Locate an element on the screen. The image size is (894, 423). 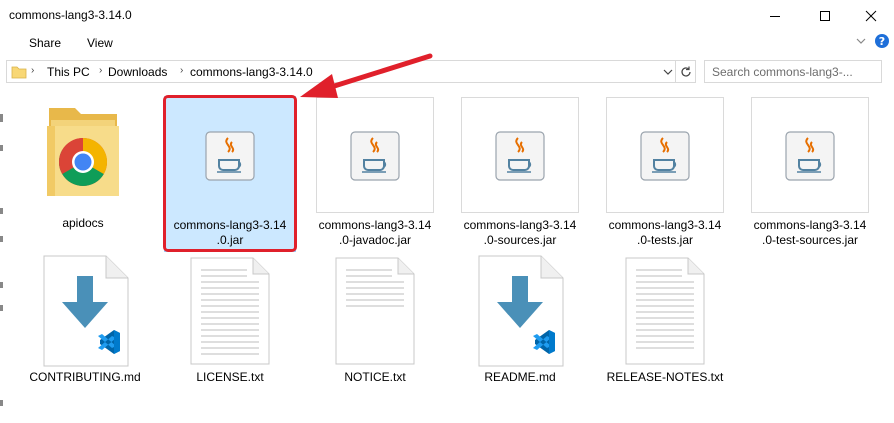
file-license-txt: LICENSE.txt is located at coordinates (230, 322).